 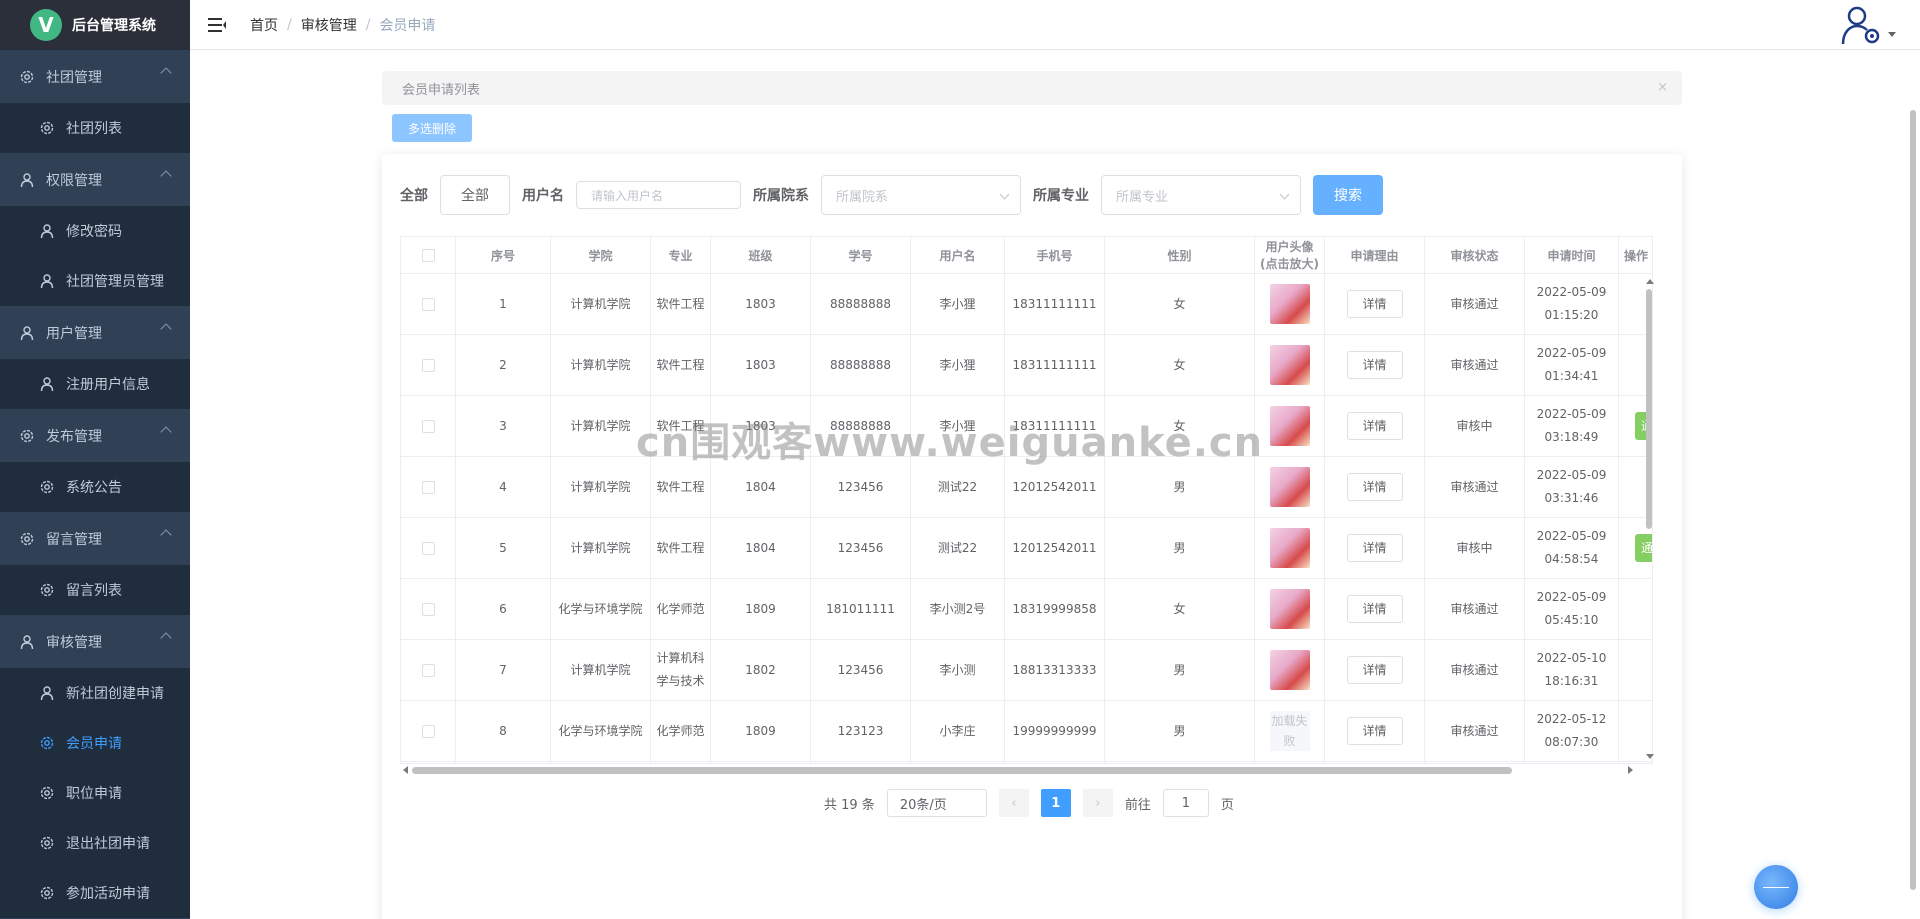 I want to click on select-all-checkbox, so click(x=428, y=255).